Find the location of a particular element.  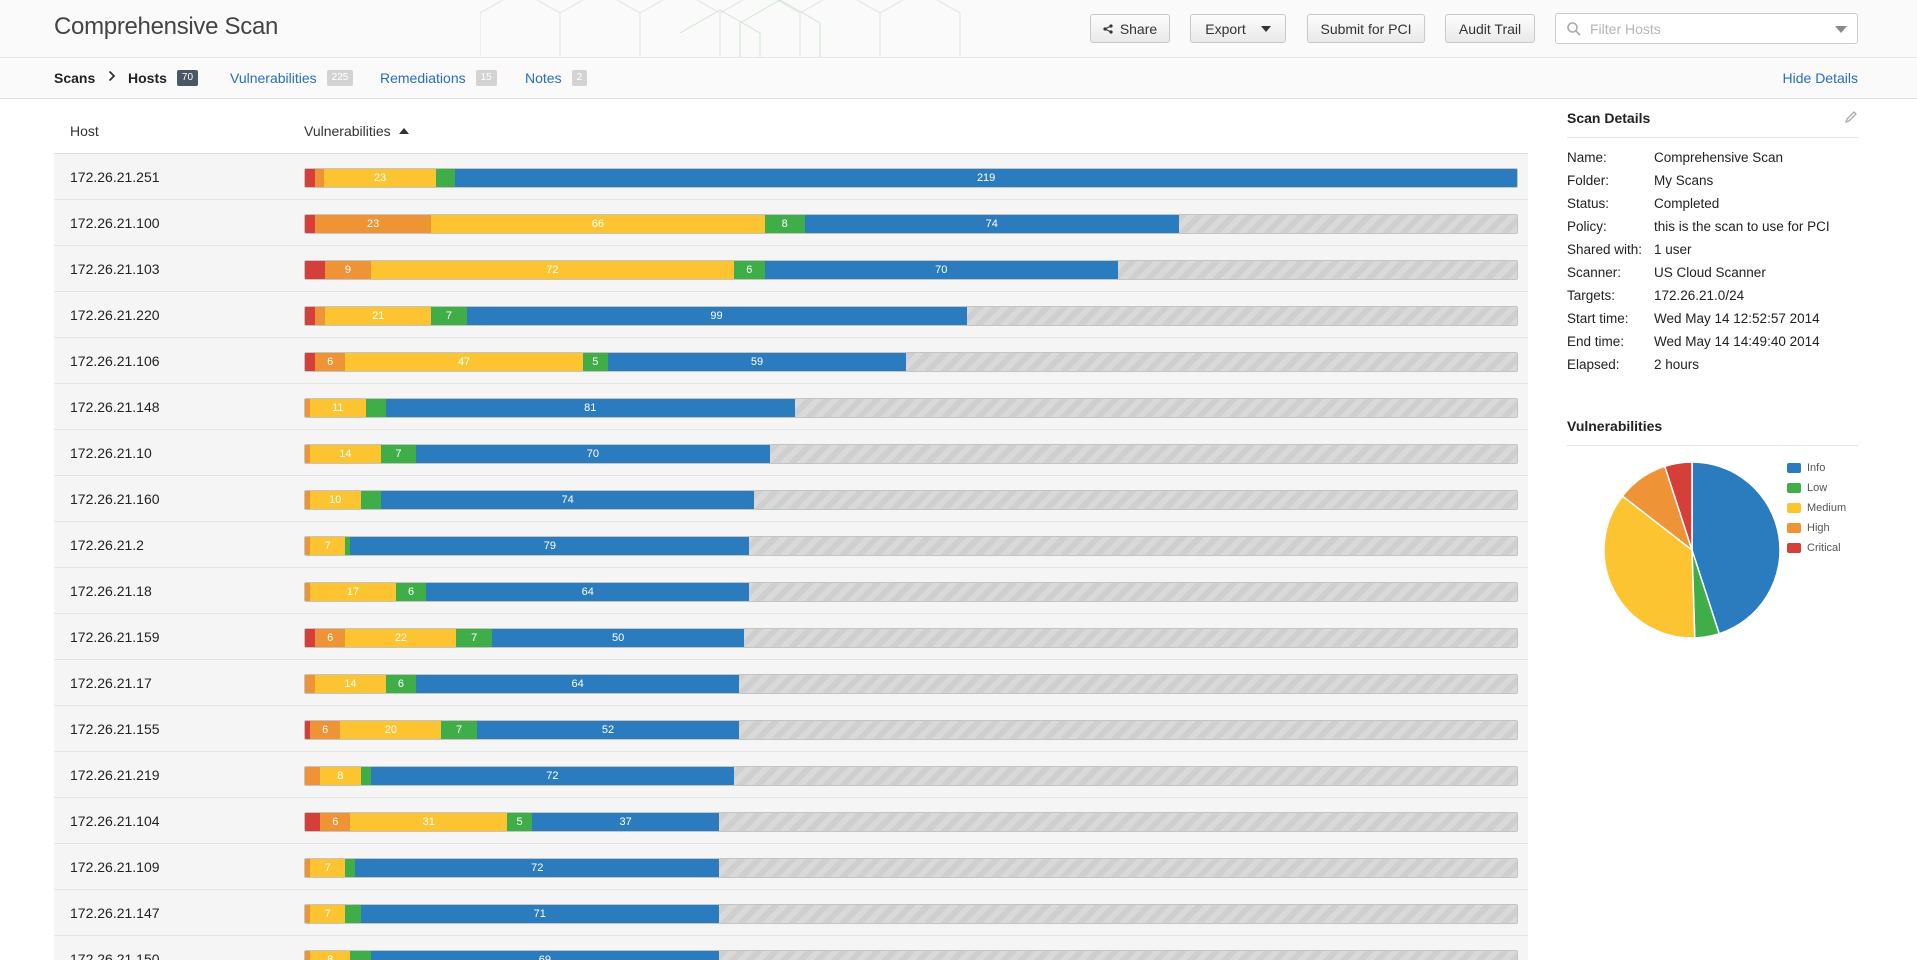

vulnerability-bar: 6 20 7 52 is located at coordinates (911, 730).